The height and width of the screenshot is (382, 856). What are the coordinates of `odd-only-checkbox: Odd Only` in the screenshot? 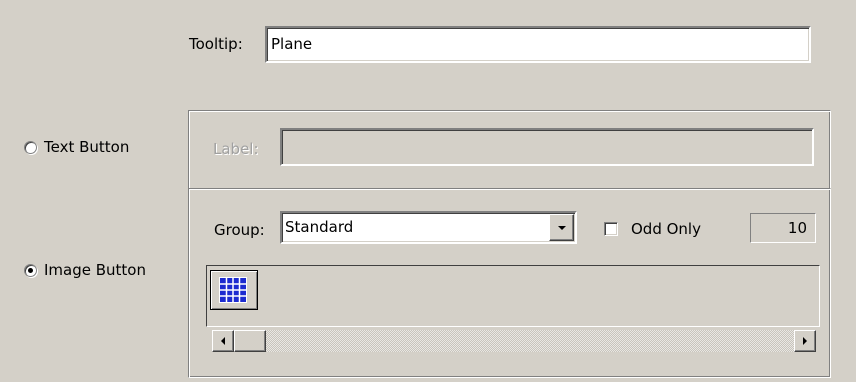 It's located at (664, 229).